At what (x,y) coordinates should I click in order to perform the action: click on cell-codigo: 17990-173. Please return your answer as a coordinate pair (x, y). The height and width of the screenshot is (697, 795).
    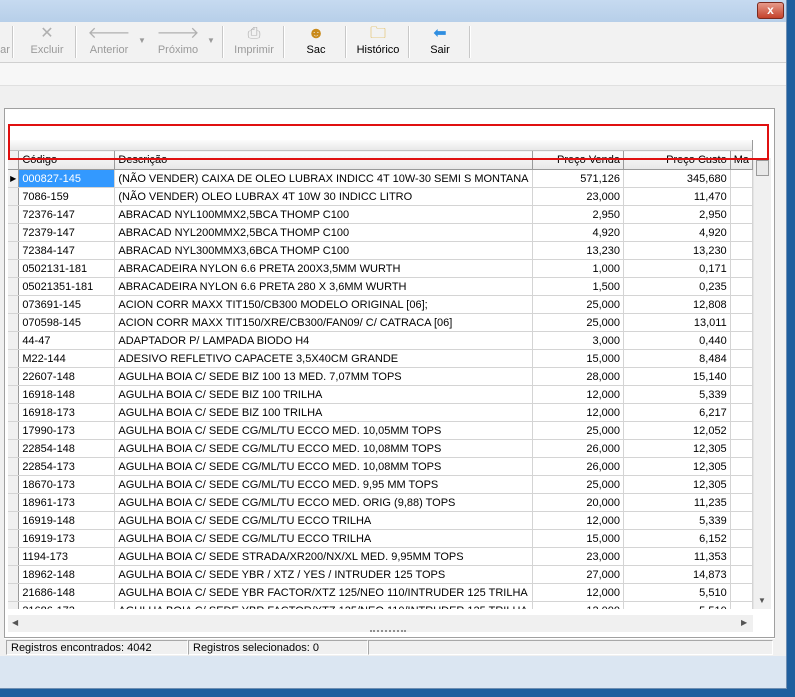
    Looking at the image, I should click on (67, 430).